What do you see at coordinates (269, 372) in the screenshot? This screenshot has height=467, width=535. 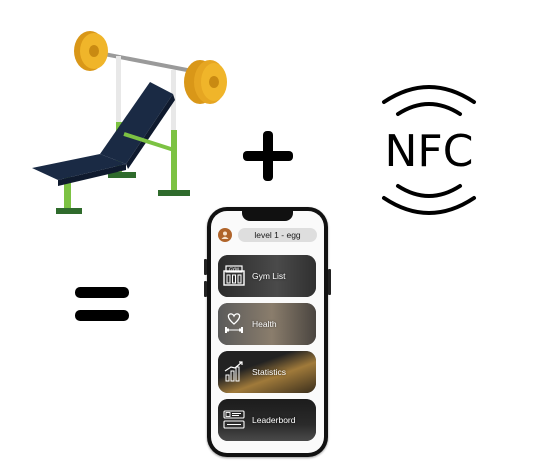 I see `menu-label-statistics: Statistics` at bounding box center [269, 372].